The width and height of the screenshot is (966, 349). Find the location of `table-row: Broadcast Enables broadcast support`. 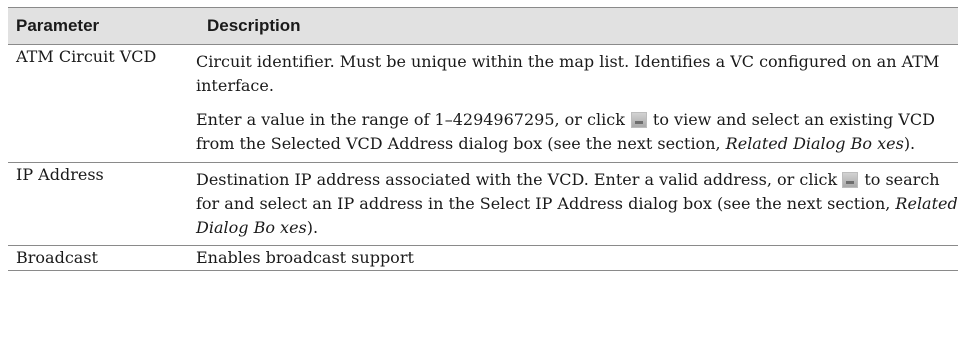

table-row: Broadcast Enables broadcast support is located at coordinates (483, 258).